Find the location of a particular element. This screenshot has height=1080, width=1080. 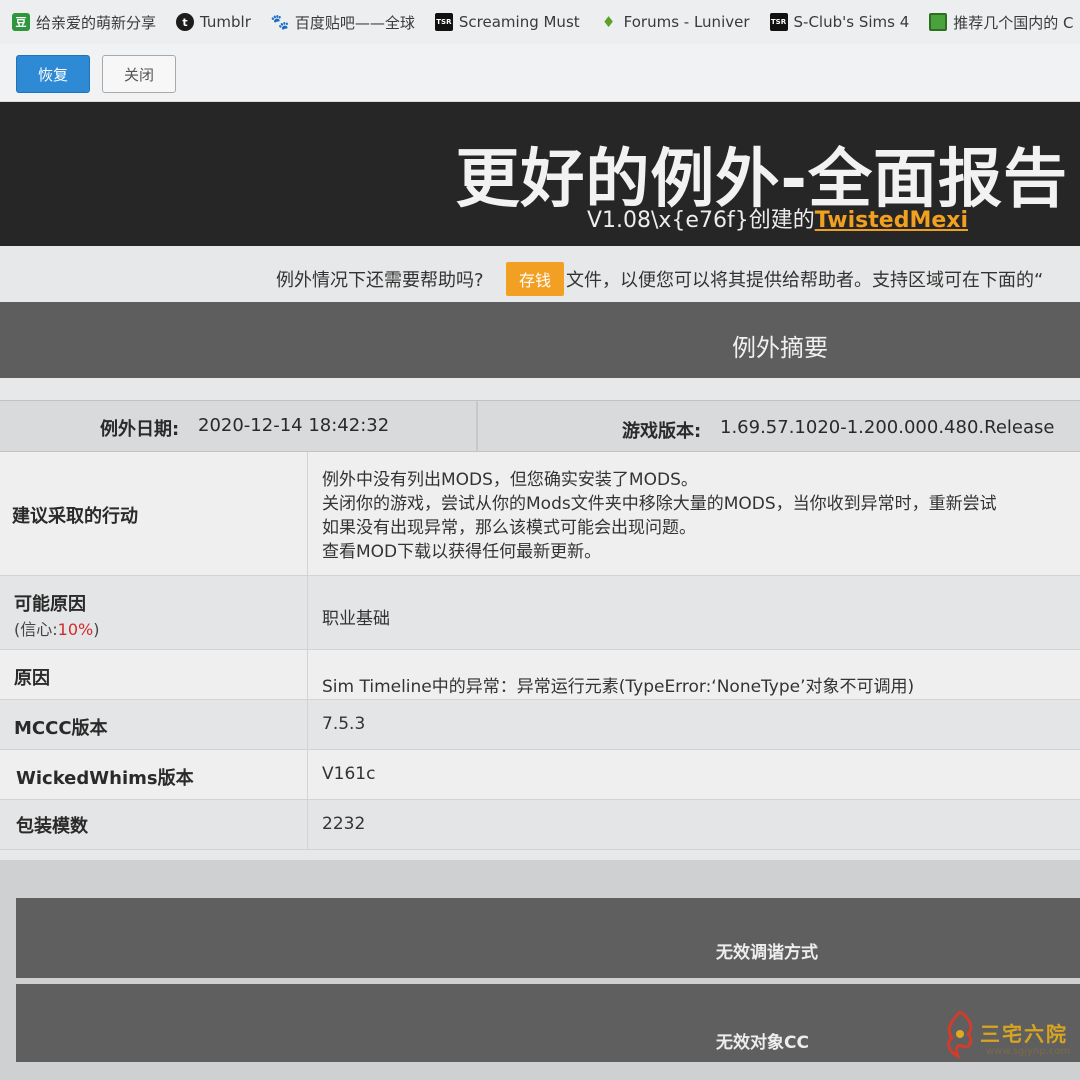

game-version-label: 游戏版本: is located at coordinates (662, 431).